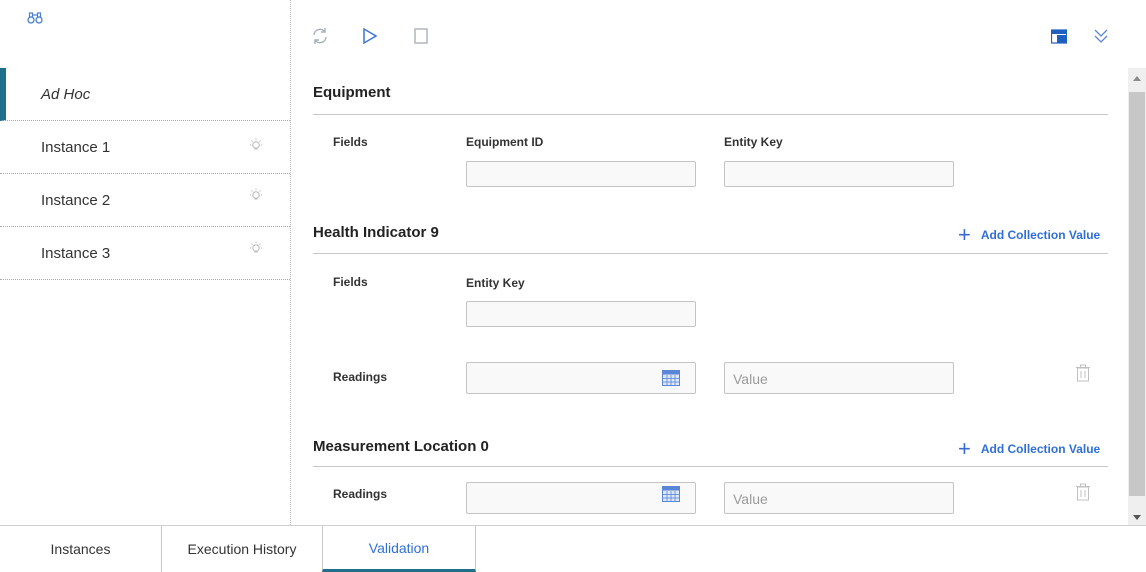 The image size is (1146, 572). I want to click on tab-instances: Instances, so click(81, 549).